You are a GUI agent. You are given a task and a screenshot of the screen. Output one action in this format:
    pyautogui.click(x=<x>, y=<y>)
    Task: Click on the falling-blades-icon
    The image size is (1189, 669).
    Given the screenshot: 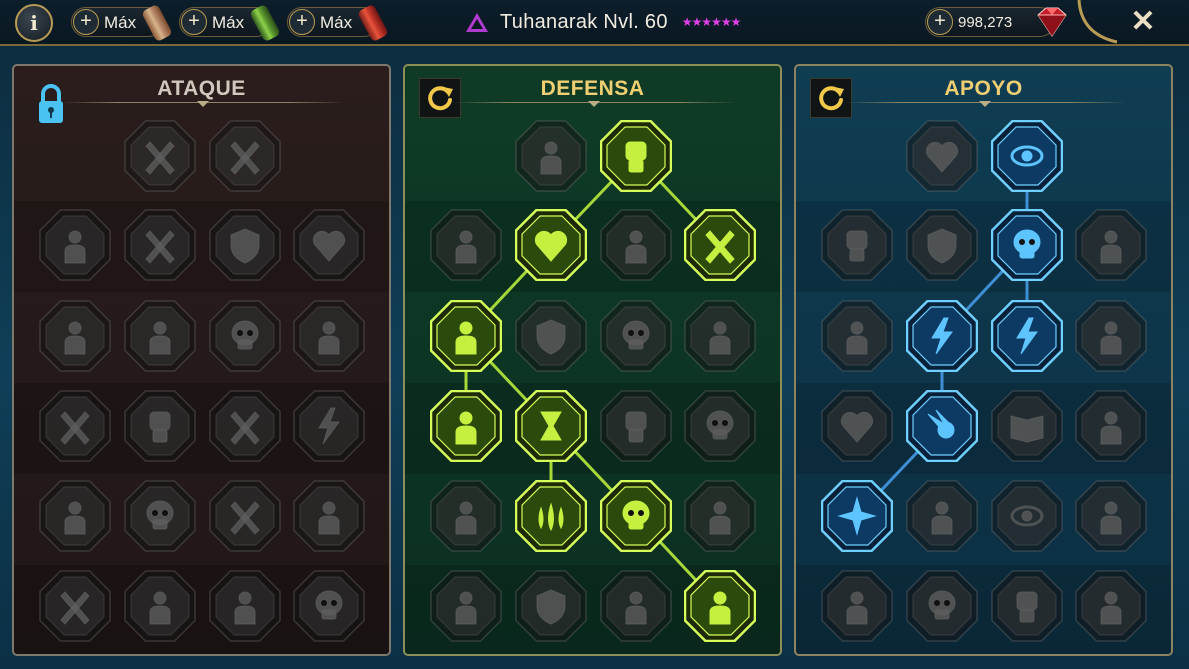 What is the action you would take?
    pyautogui.click(x=245, y=156)
    